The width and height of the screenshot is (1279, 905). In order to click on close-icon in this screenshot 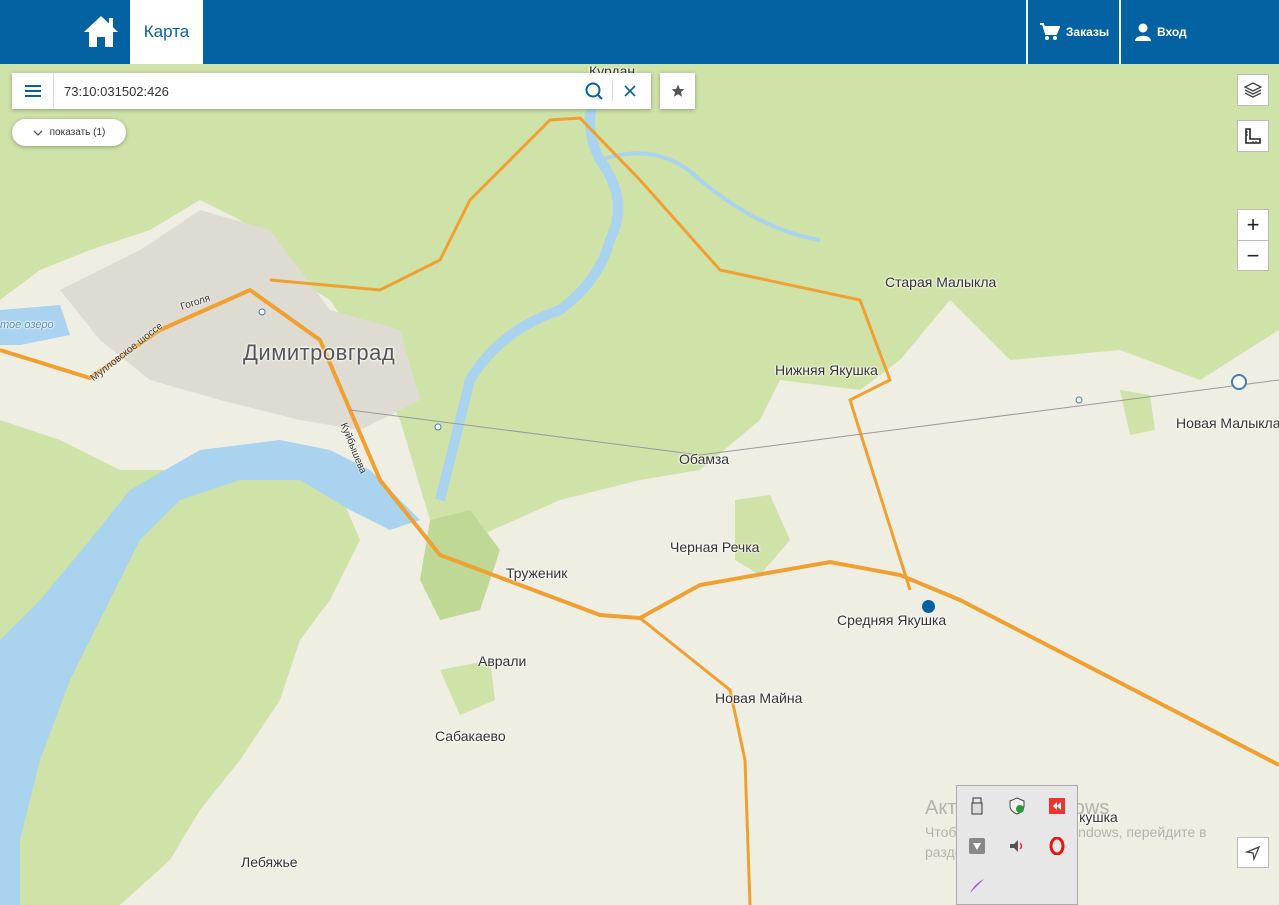, I will do `click(630, 91)`.